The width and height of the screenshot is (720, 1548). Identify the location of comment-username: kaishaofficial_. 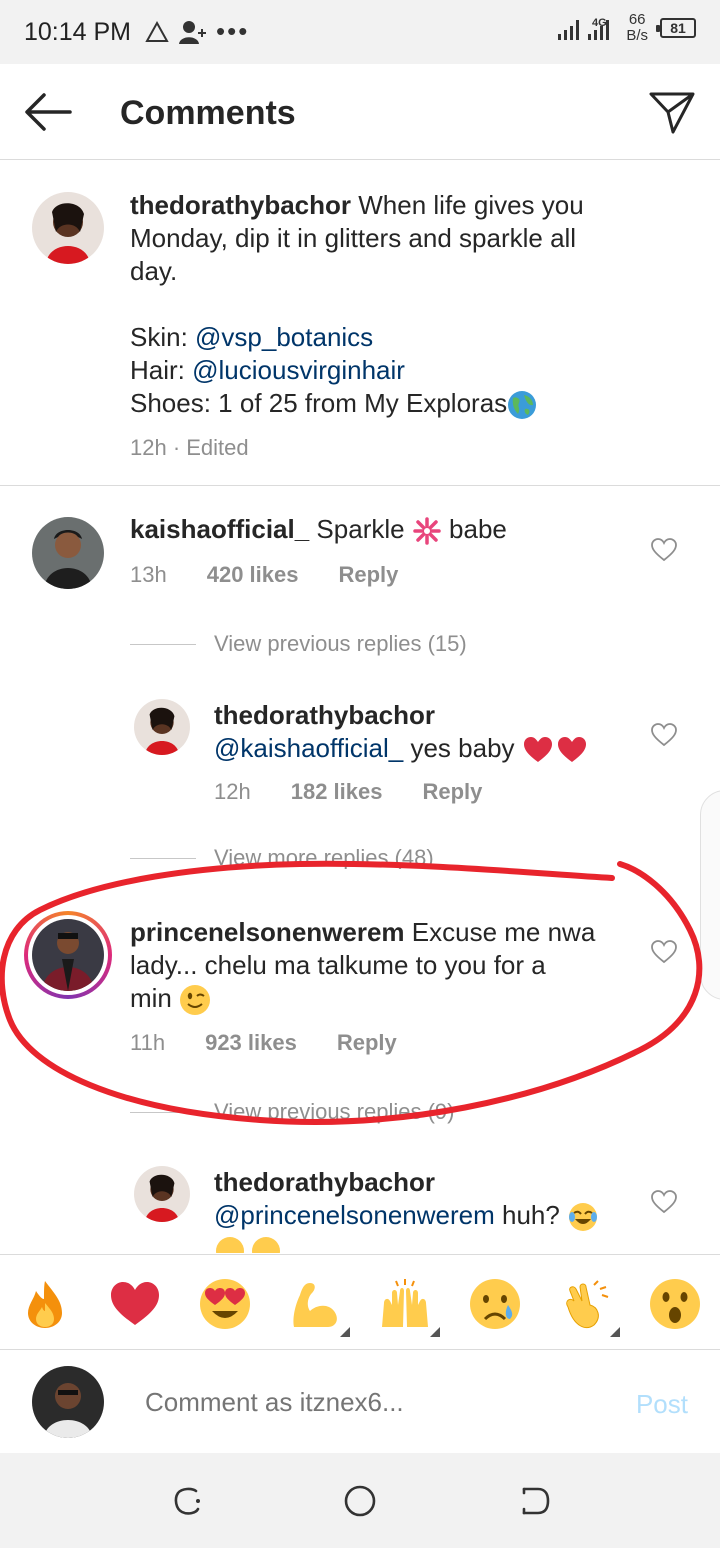
(219, 529).